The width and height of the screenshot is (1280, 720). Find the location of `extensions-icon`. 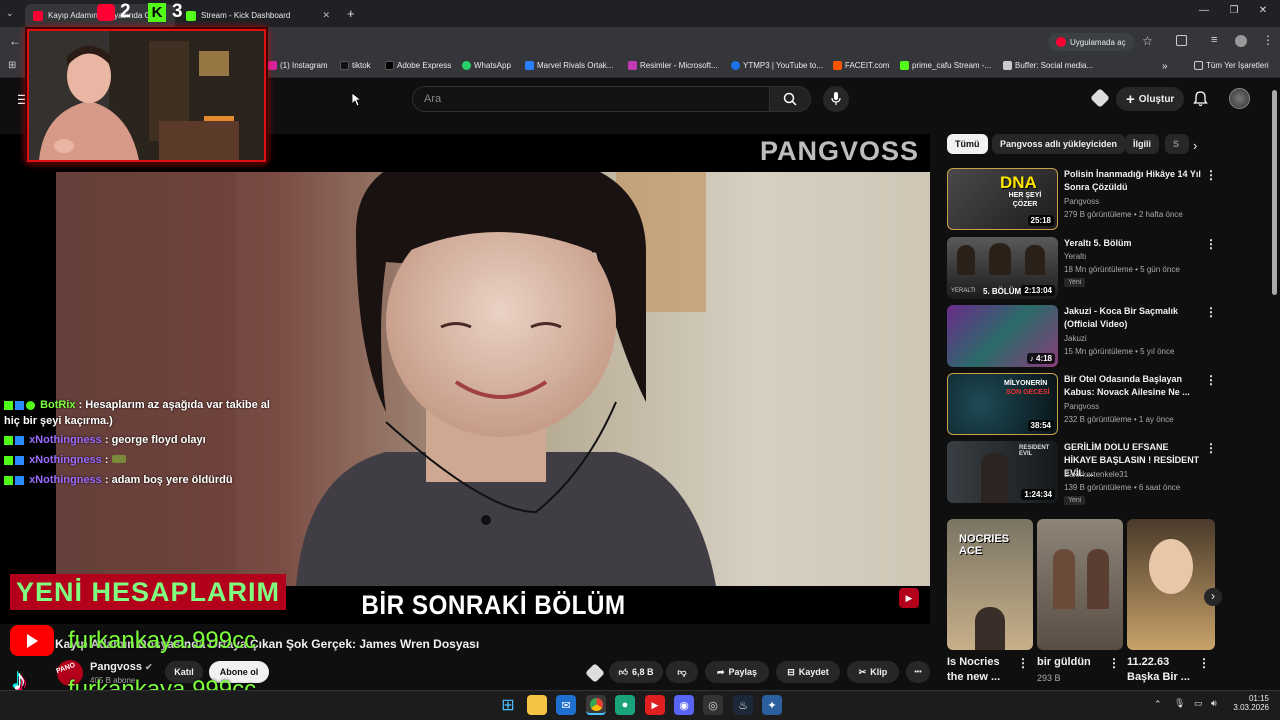

extensions-icon is located at coordinates (1181, 40).